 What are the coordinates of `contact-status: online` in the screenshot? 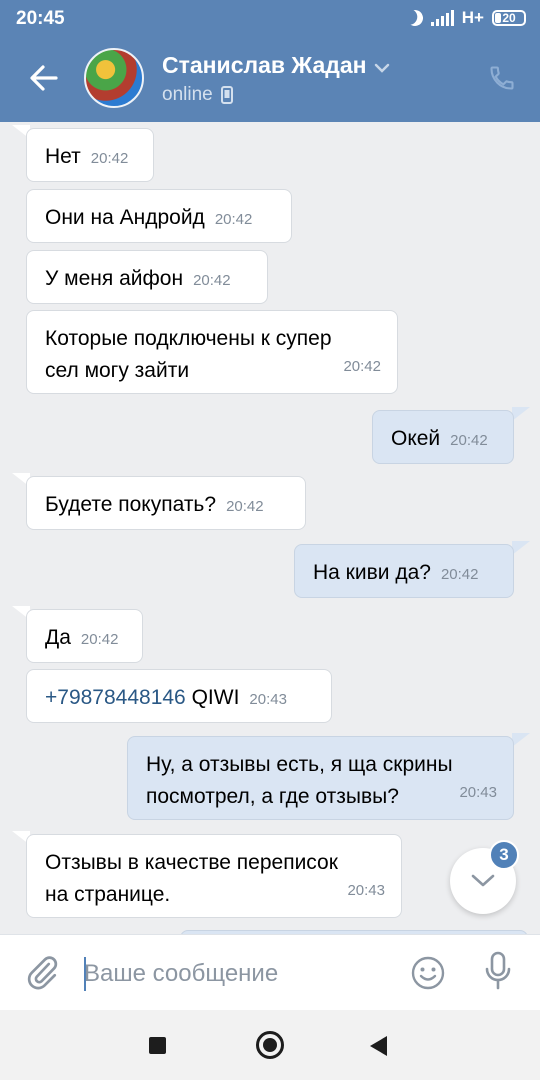 It's located at (197, 95).